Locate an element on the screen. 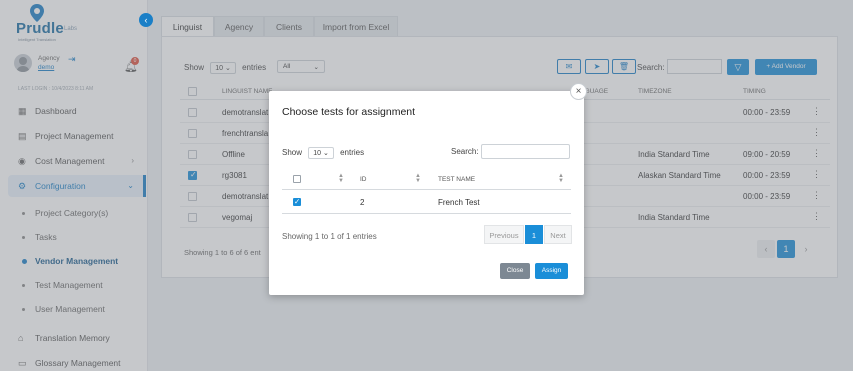 The height and width of the screenshot is (371, 853). modal-select-all-checkbox is located at coordinates (297, 179).